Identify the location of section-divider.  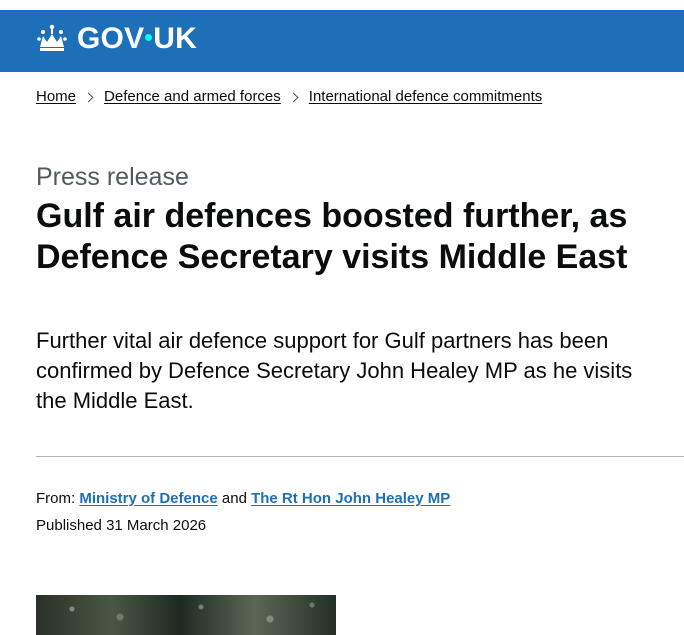
(360, 456).